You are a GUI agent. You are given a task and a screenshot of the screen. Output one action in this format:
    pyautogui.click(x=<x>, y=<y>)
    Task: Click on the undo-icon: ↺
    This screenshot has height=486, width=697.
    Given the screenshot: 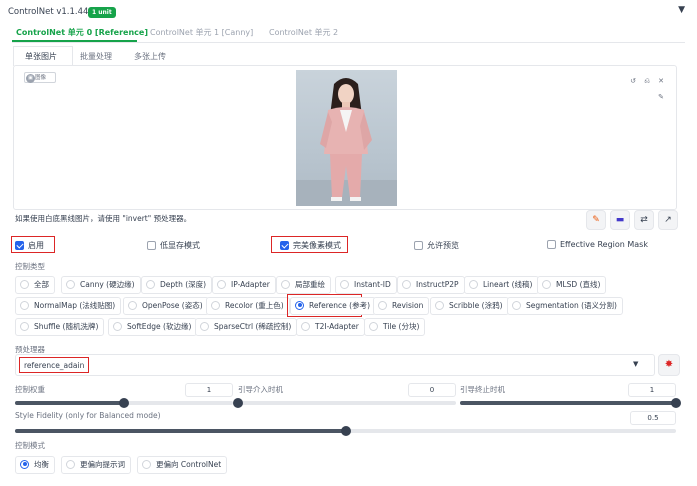 What is the action you would take?
    pyautogui.click(x=633, y=81)
    